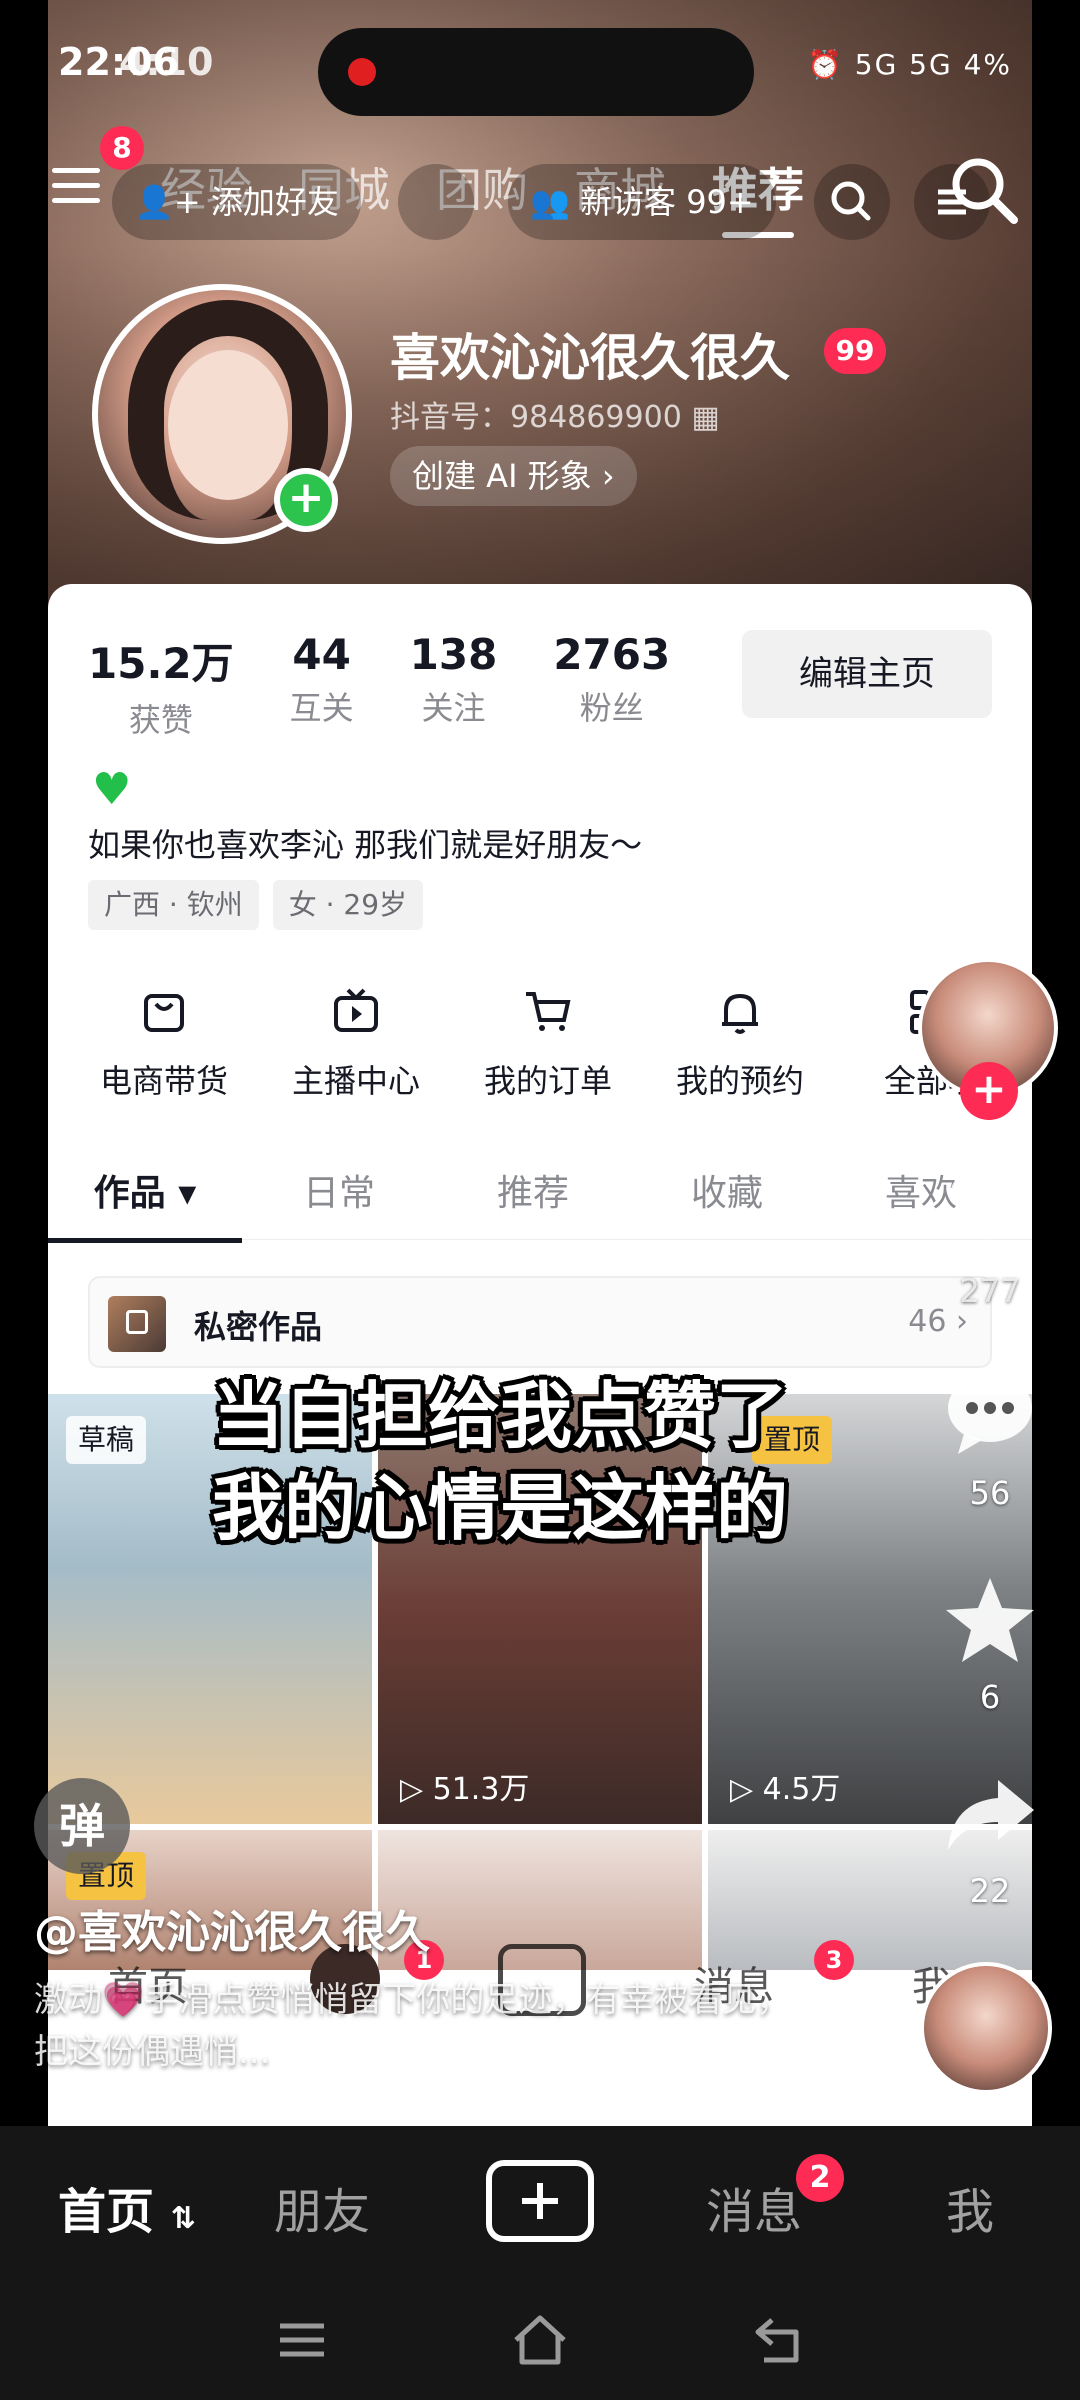 This screenshot has width=1080, height=2400. Describe the element at coordinates (183, 2218) in the screenshot. I see `refresh-swap-icon: ⇅` at that location.